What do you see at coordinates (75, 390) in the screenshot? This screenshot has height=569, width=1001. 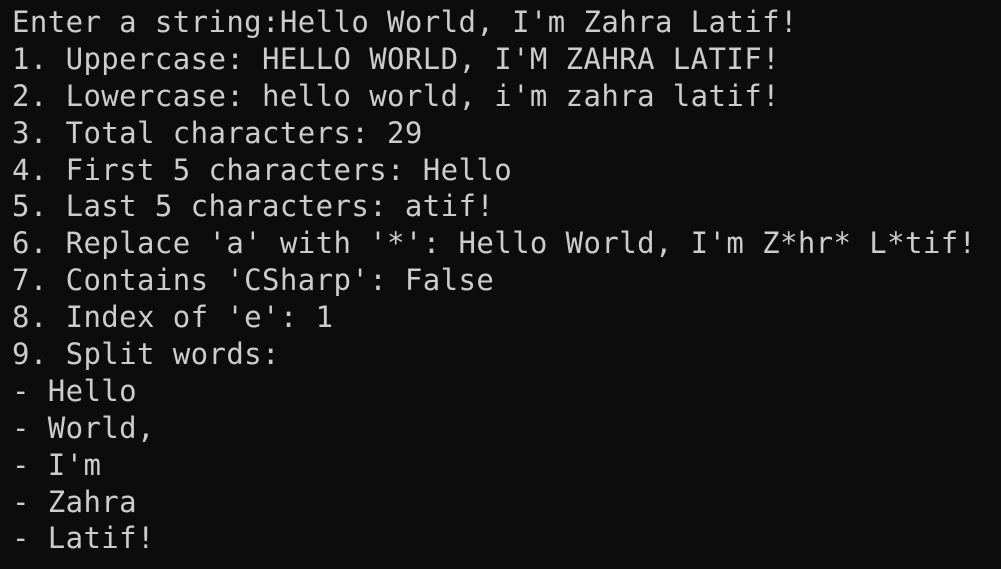 I see `split-word-item: - Hello` at bounding box center [75, 390].